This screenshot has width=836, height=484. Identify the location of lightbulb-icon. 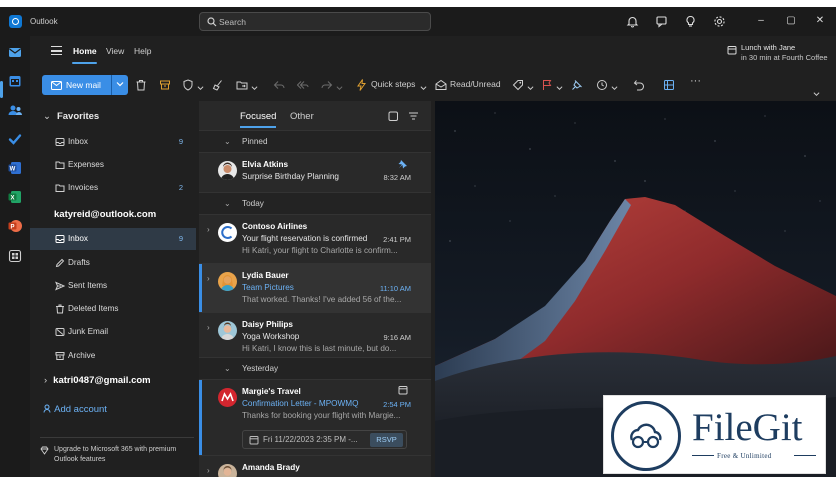
(690, 21).